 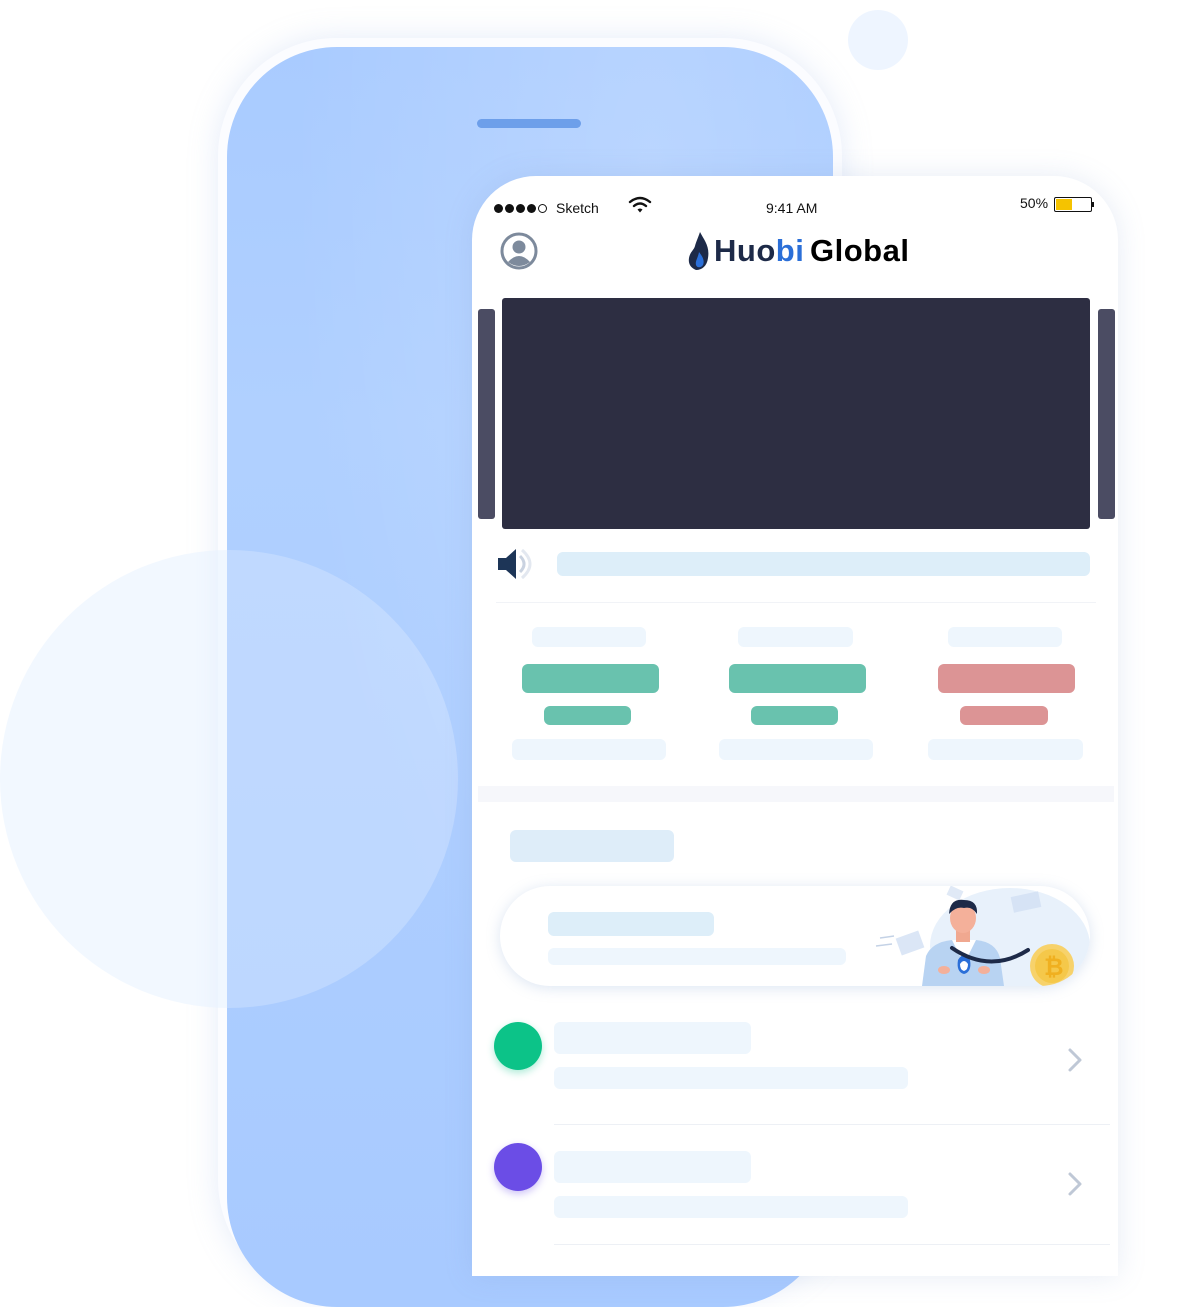 I want to click on logo-text-bi: bi, so click(x=790, y=250).